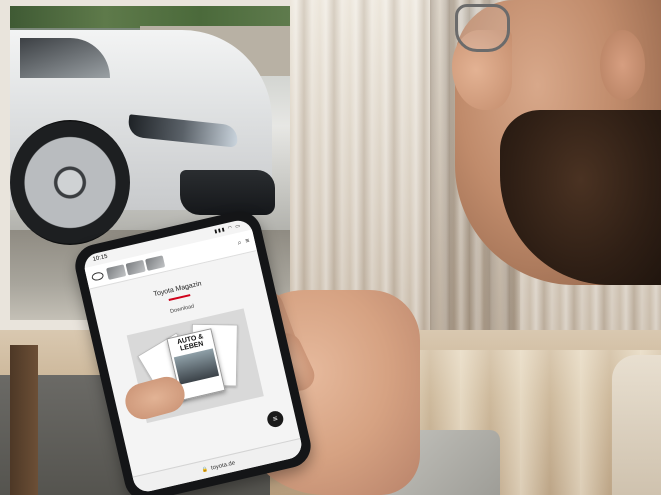  I want to click on toyota-logo-icon, so click(97, 276).